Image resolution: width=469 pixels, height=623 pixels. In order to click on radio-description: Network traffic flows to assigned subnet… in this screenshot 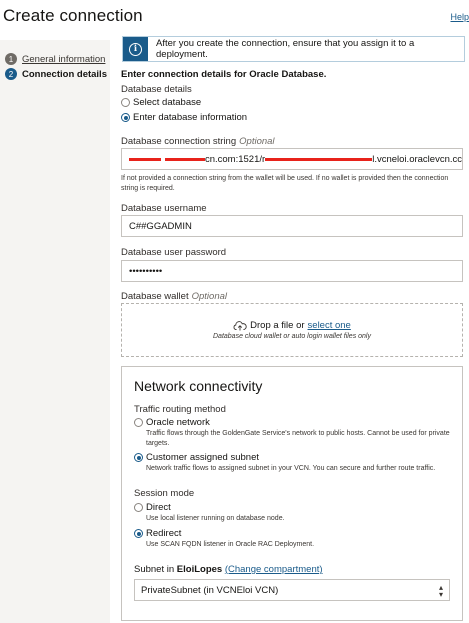, I will do `click(291, 468)`.